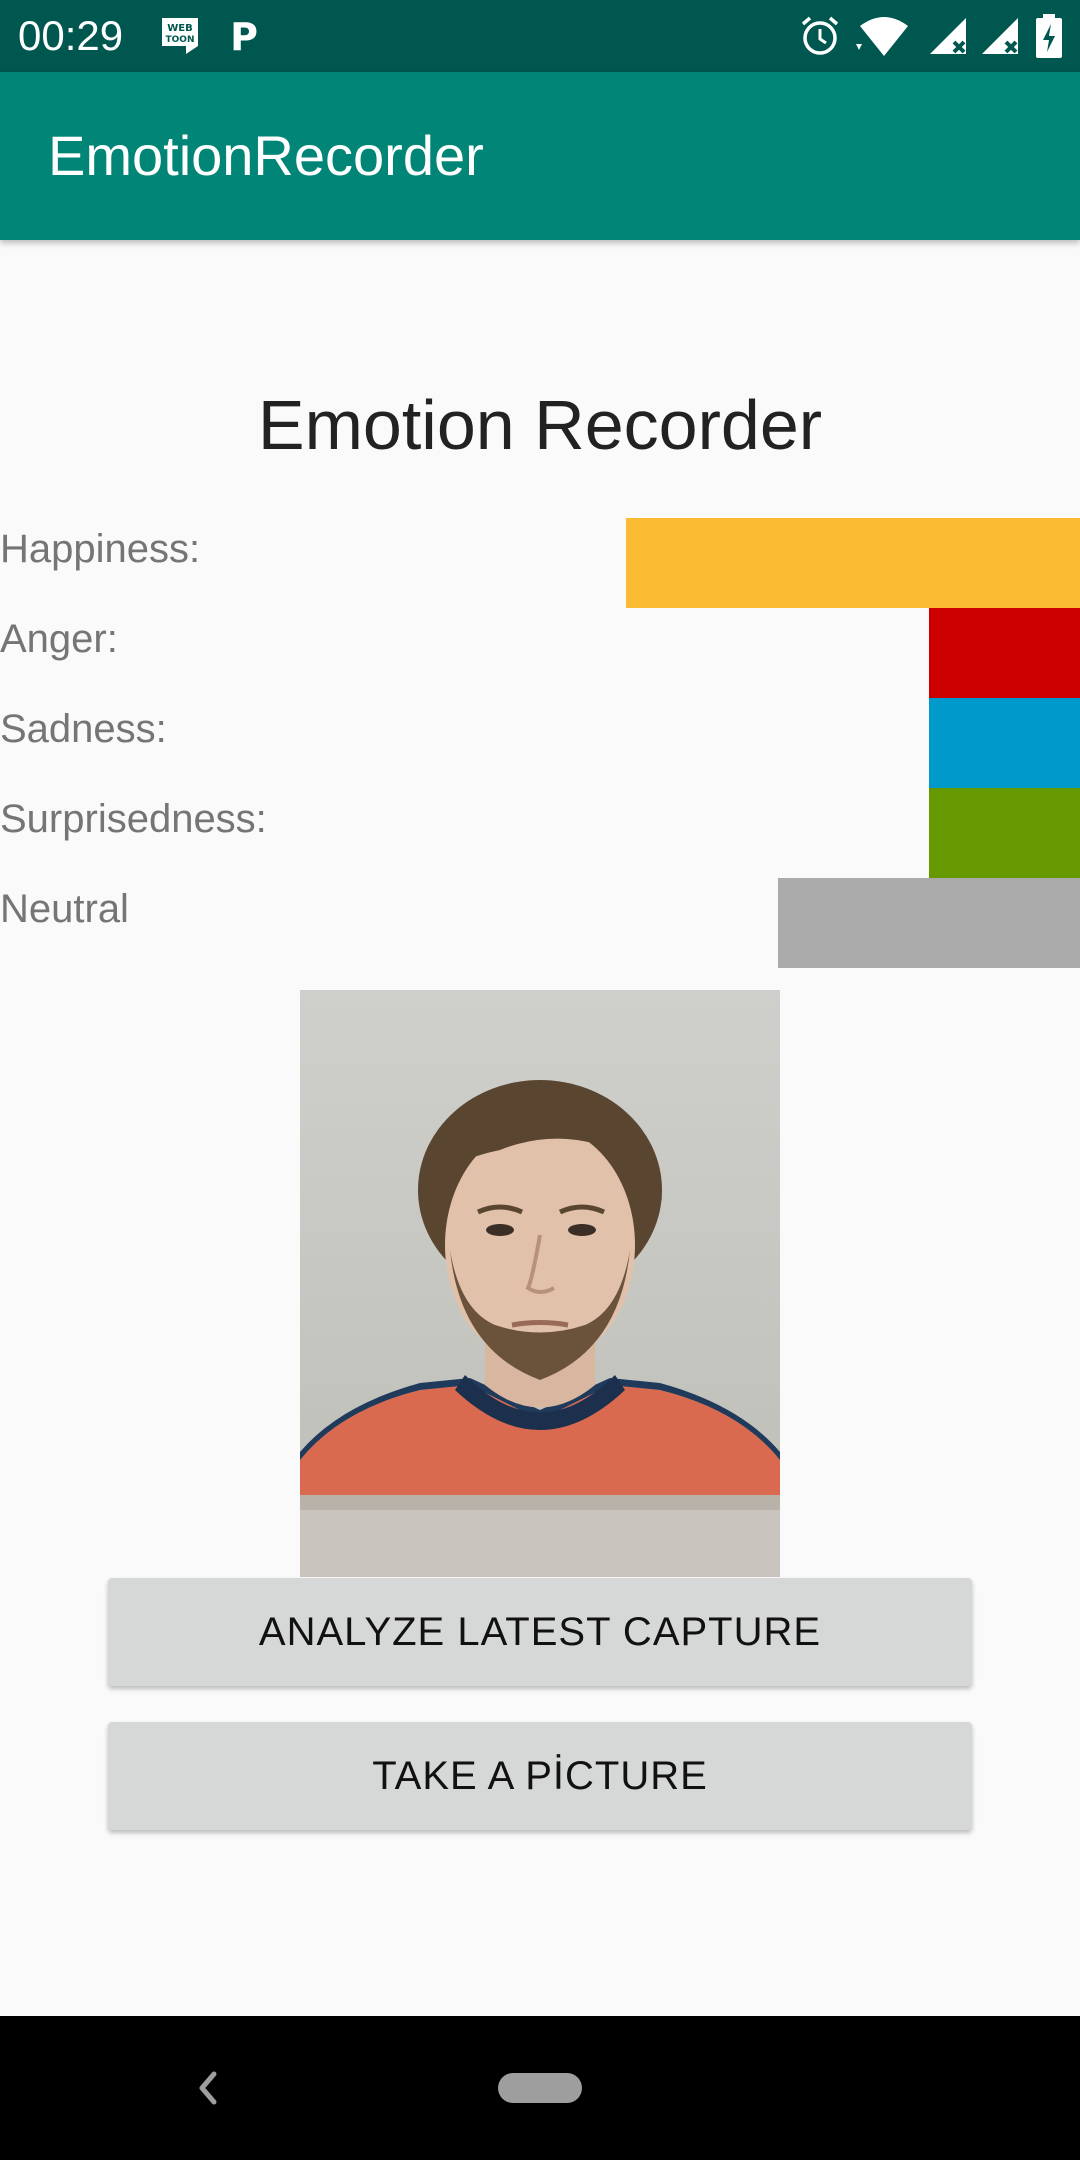 Image resolution: width=1080 pixels, height=2160 pixels. What do you see at coordinates (180, 40) in the screenshot?
I see `svg-text: TOON` at bounding box center [180, 40].